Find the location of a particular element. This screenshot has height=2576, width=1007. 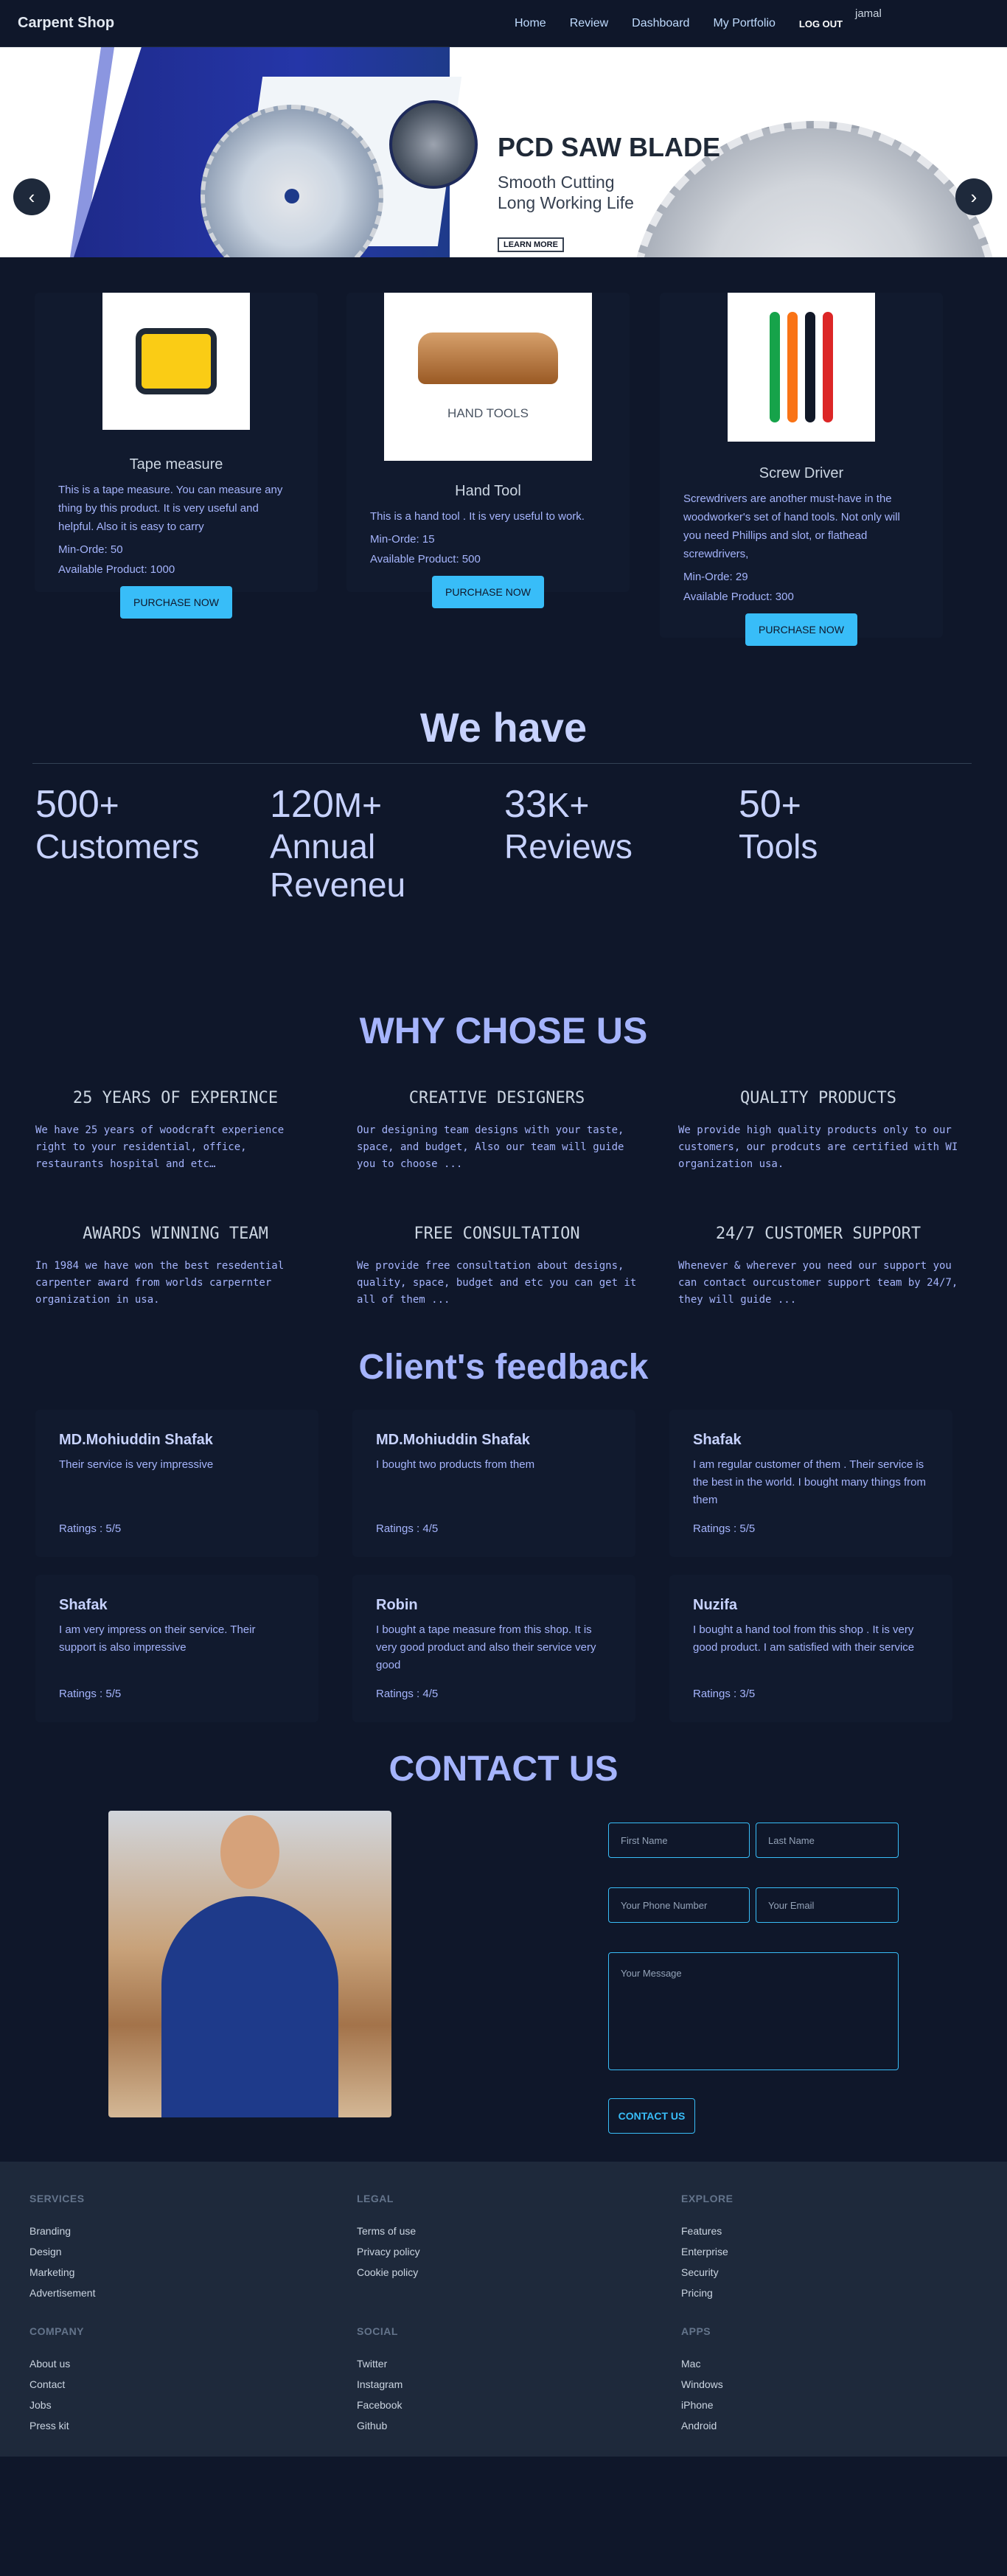

footer-link: Enterprise is located at coordinates (791, 2251).